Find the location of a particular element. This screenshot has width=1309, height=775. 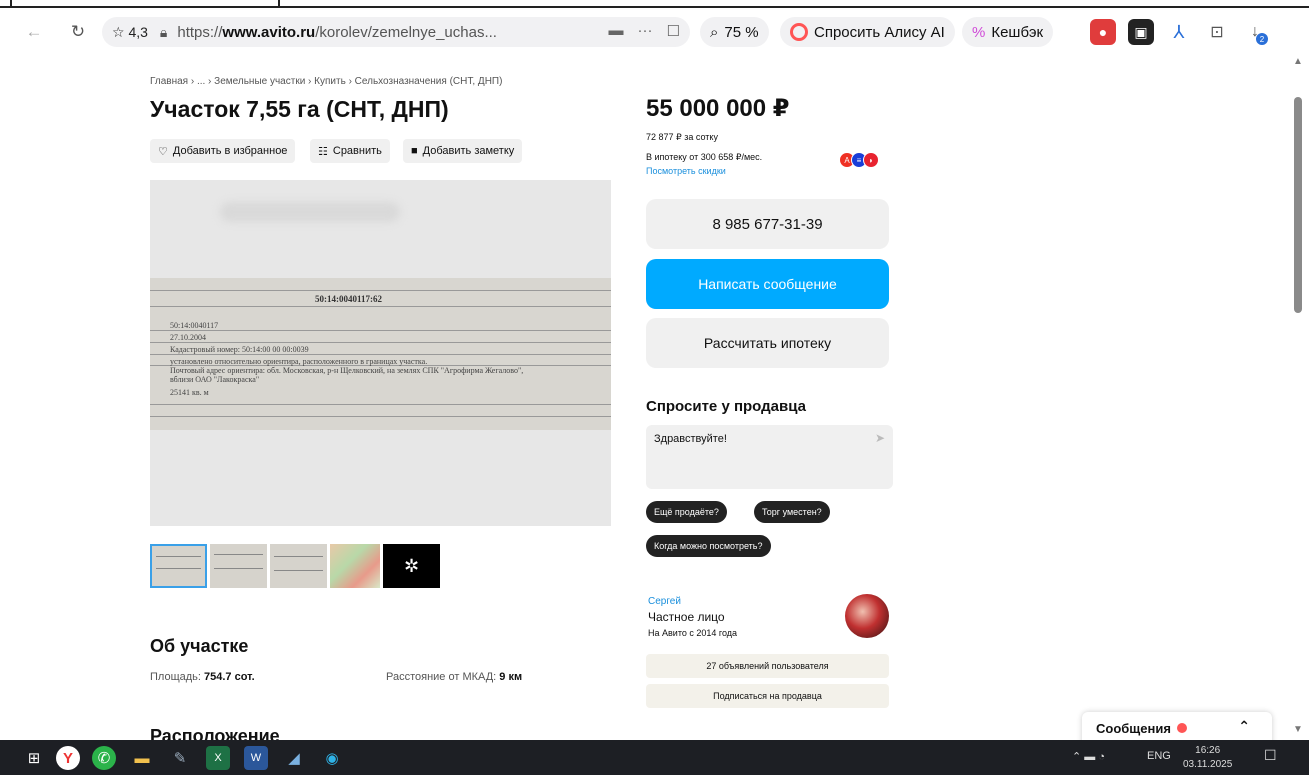

document-text: 50:14:0040117 is located at coordinates (194, 325).